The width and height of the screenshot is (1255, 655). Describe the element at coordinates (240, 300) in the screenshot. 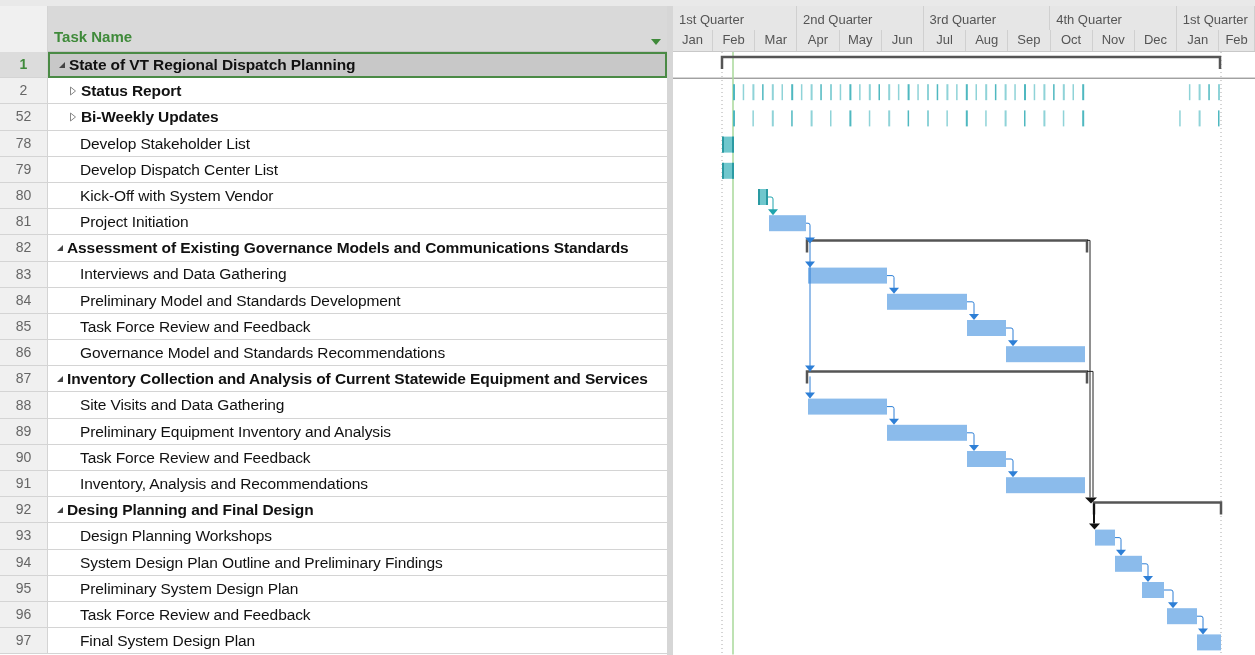

I see `task-name: Preliminary Model and Standards Development` at that location.